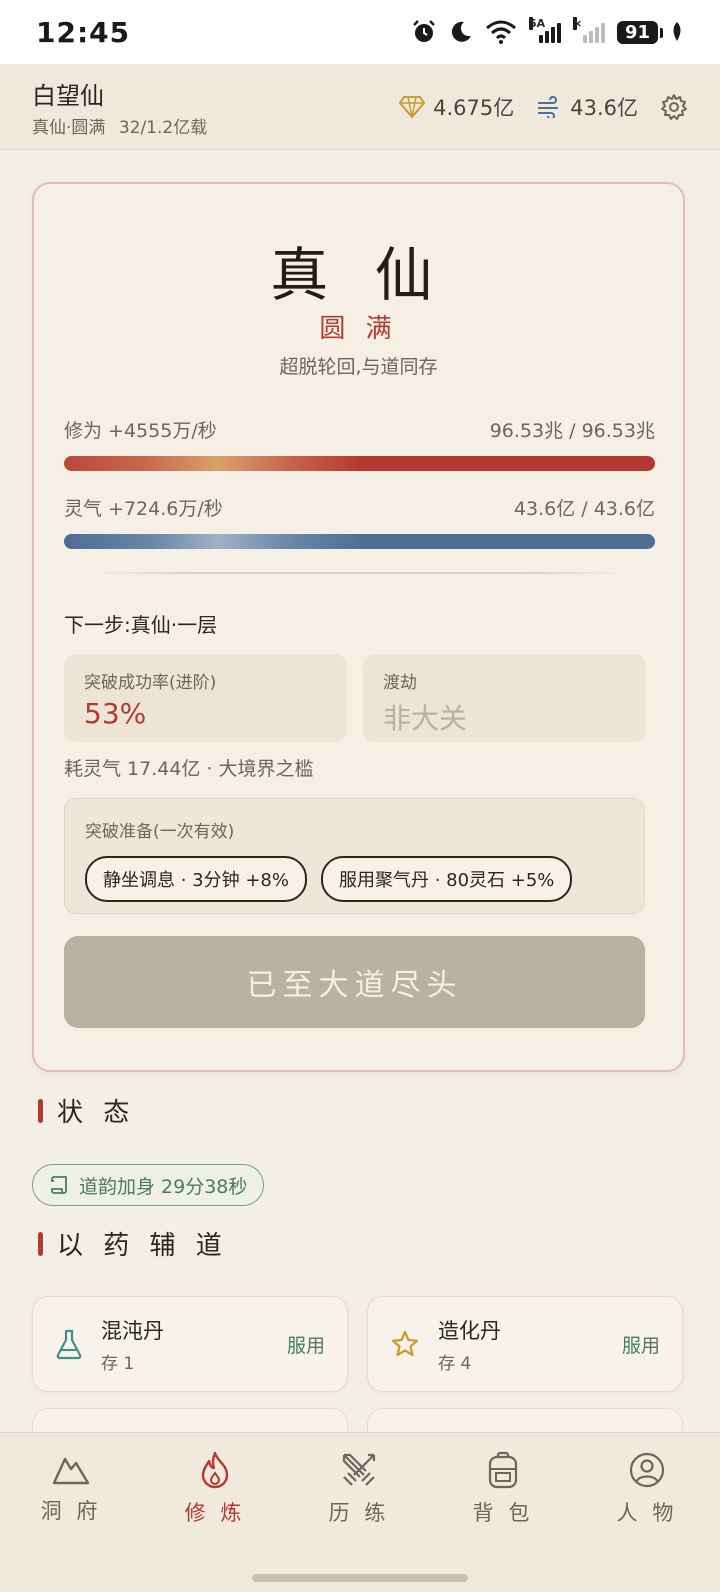 Image resolution: width=720 pixels, height=1592 pixels. Describe the element at coordinates (647, 1489) in the screenshot. I see `nav-renwu: 人 物` at that location.